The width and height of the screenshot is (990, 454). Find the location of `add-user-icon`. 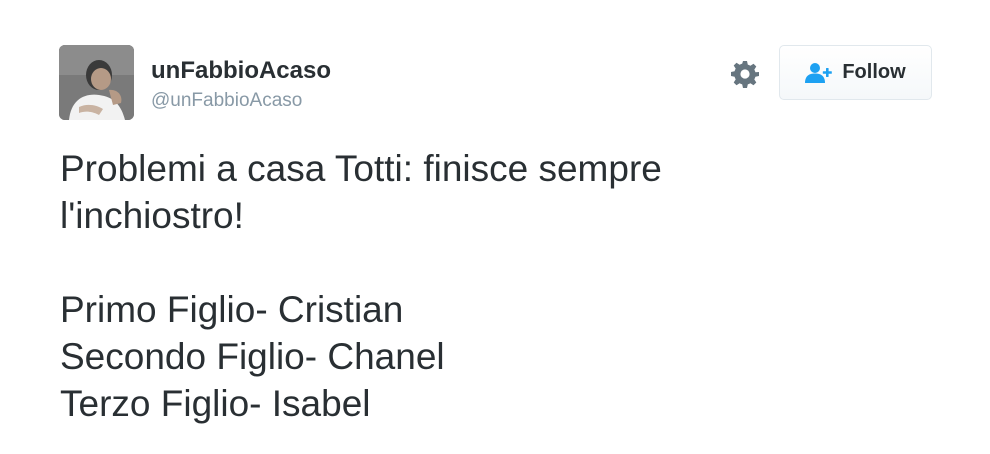

add-user-icon is located at coordinates (819, 72).